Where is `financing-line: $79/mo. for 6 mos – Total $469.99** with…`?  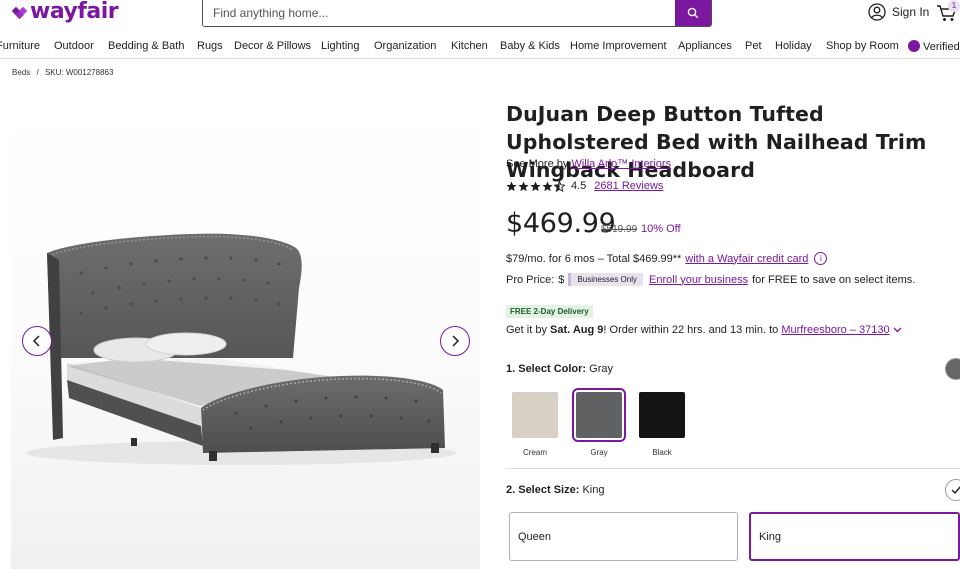 financing-line: $79/mo. for 6 mos – Total $469.99** with… is located at coordinates (667, 258).